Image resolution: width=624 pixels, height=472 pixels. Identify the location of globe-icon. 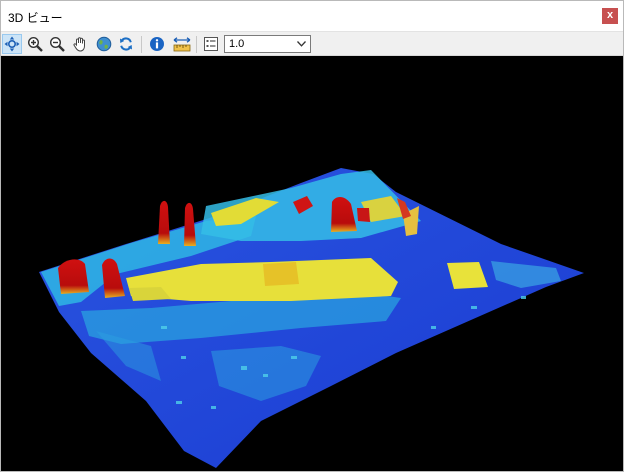
(104, 44).